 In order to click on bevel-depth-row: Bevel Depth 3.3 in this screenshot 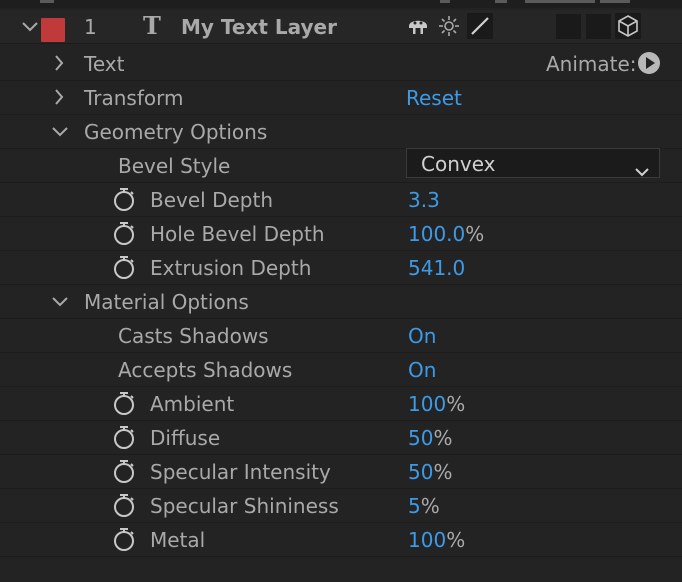, I will do `click(341, 200)`.